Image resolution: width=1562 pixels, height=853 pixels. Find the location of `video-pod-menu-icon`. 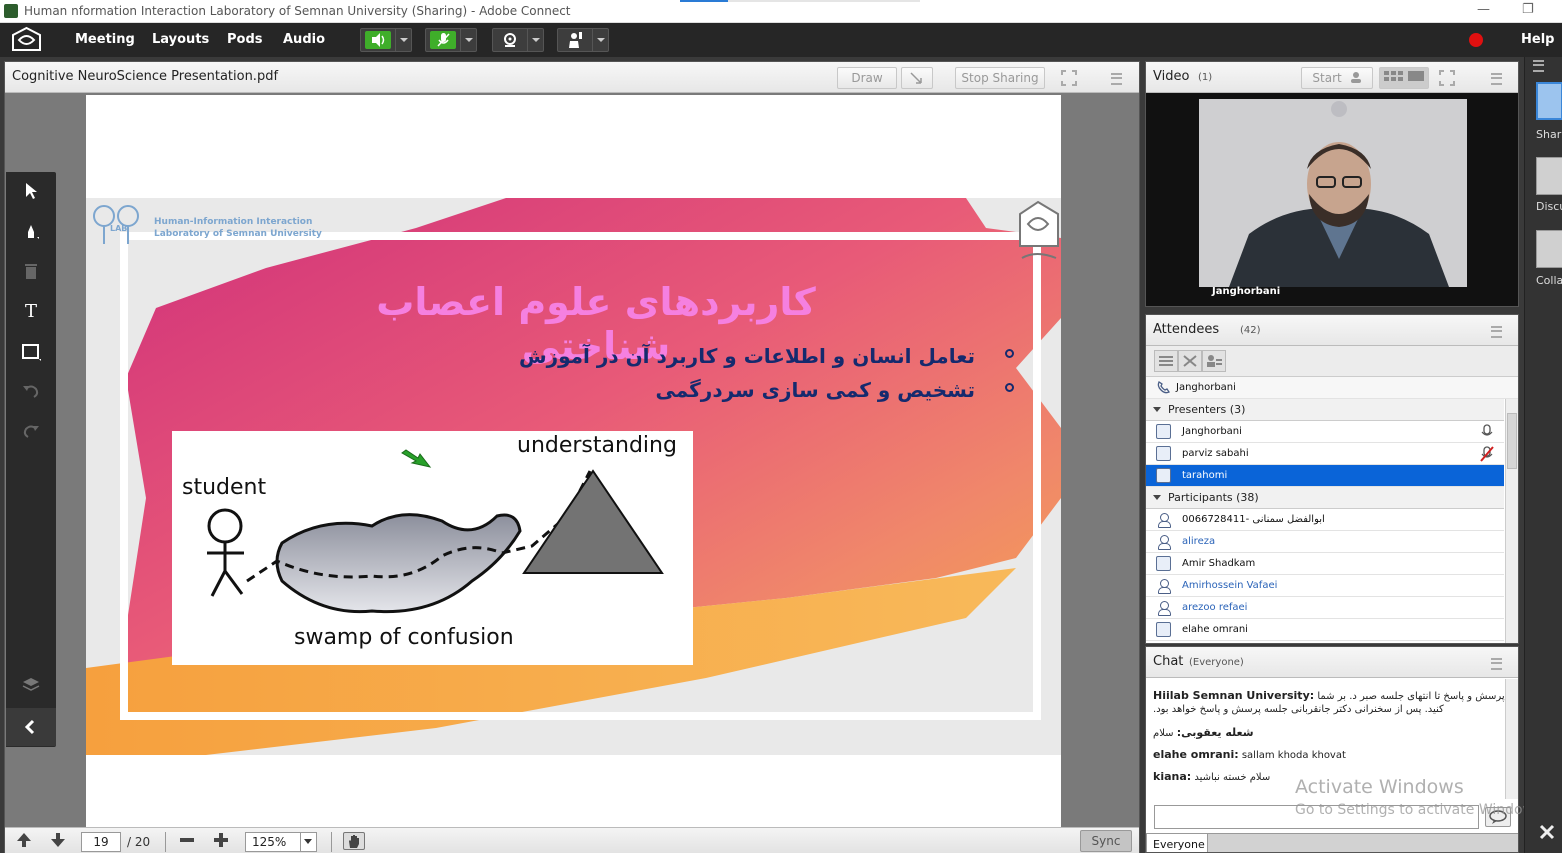

video-pod-menu-icon is located at coordinates (1499, 79).